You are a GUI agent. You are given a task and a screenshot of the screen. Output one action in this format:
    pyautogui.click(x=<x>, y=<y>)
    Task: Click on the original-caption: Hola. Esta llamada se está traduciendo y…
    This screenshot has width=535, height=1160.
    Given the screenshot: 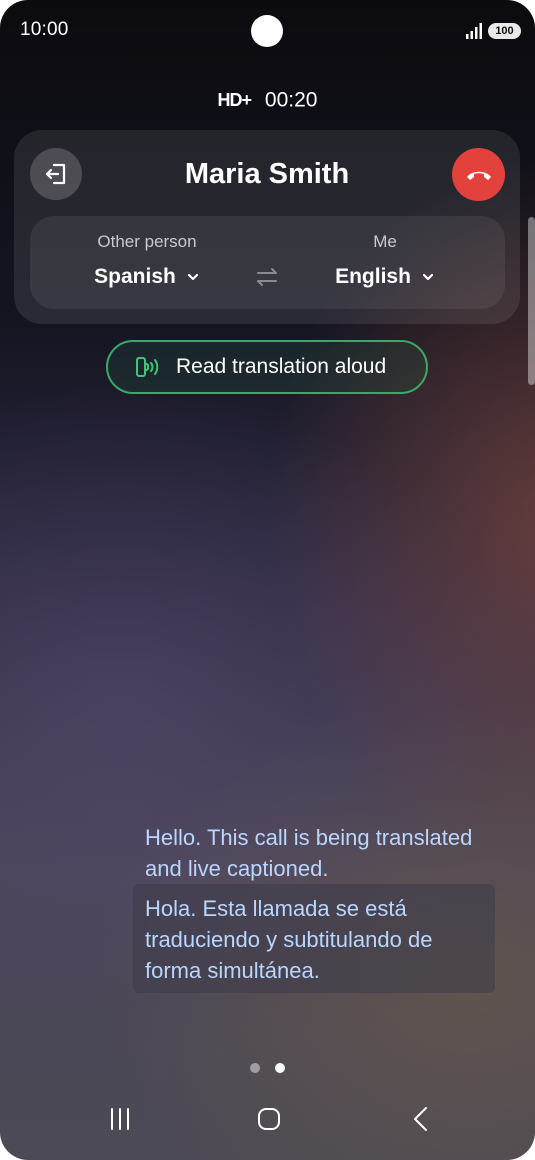 What is the action you would take?
    pyautogui.click(x=289, y=939)
    